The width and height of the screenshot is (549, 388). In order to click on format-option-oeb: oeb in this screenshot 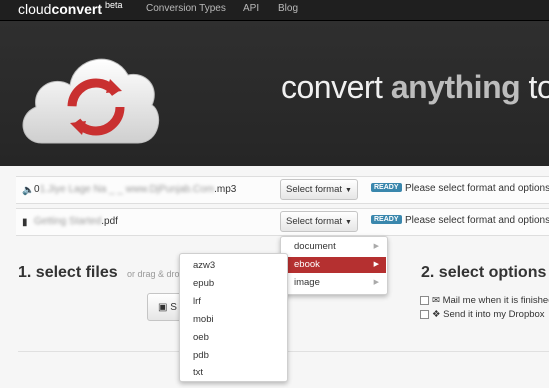, I will do `click(201, 337)`.